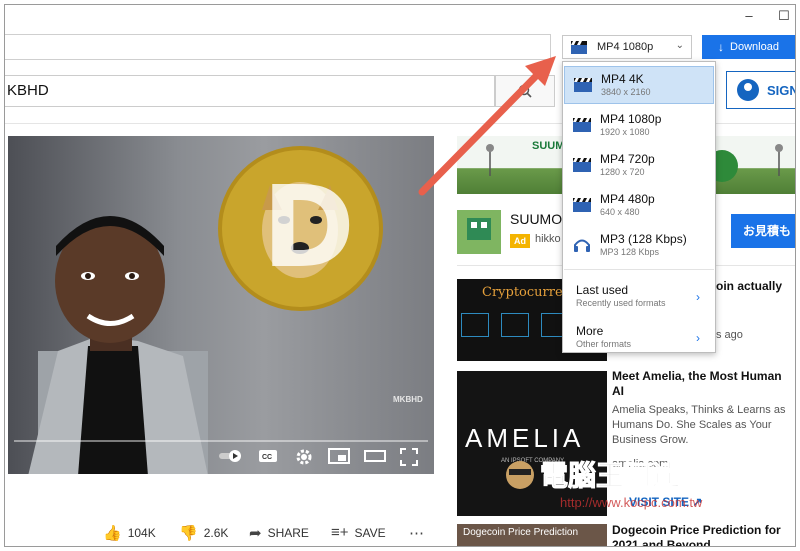 This screenshot has height=551, width=800. What do you see at coordinates (521, 532) in the screenshot?
I see `thumbnail-text: Dogecoin Price Prediction` at bounding box center [521, 532].